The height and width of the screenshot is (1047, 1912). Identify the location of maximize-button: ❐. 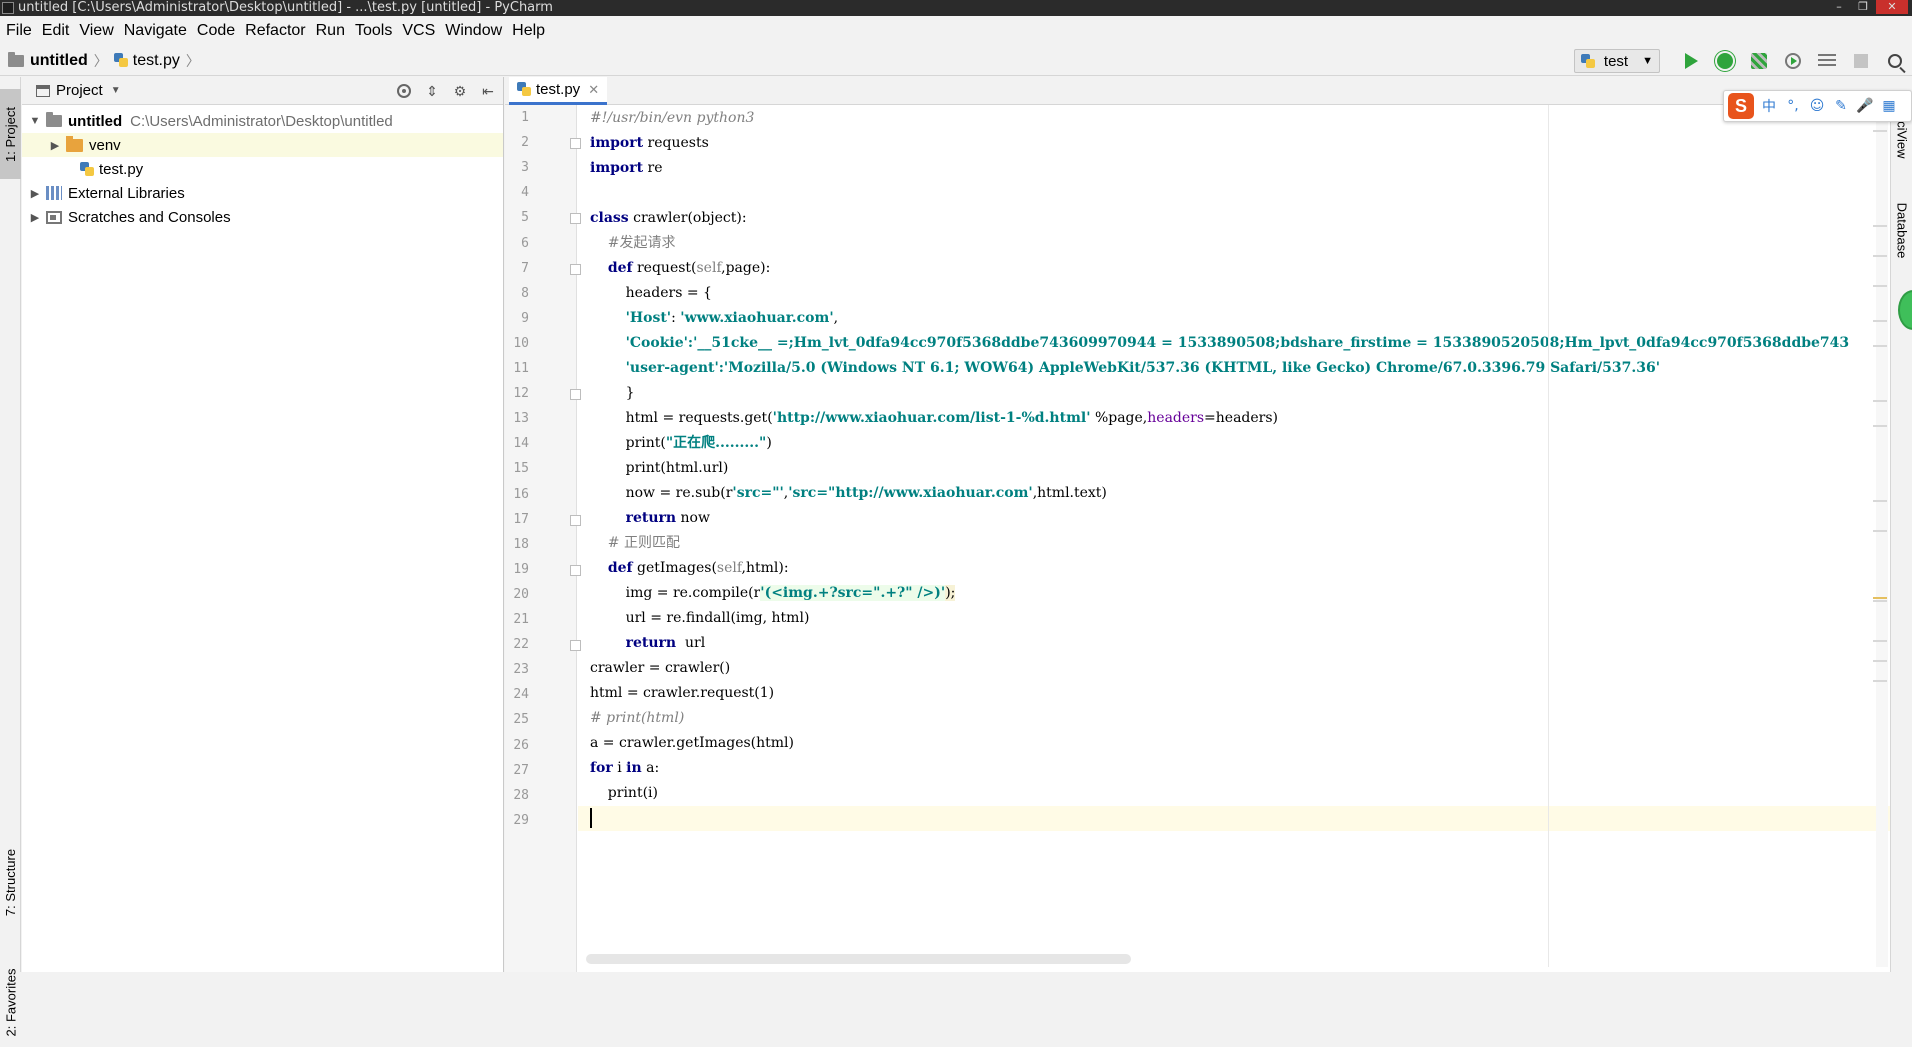
(1863, 7).